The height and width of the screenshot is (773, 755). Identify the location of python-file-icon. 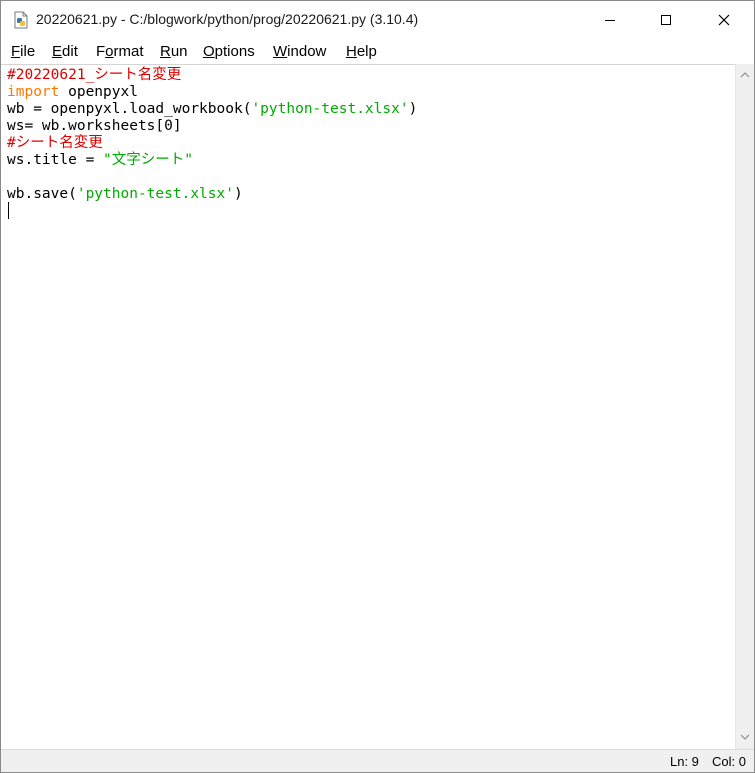
(21, 20).